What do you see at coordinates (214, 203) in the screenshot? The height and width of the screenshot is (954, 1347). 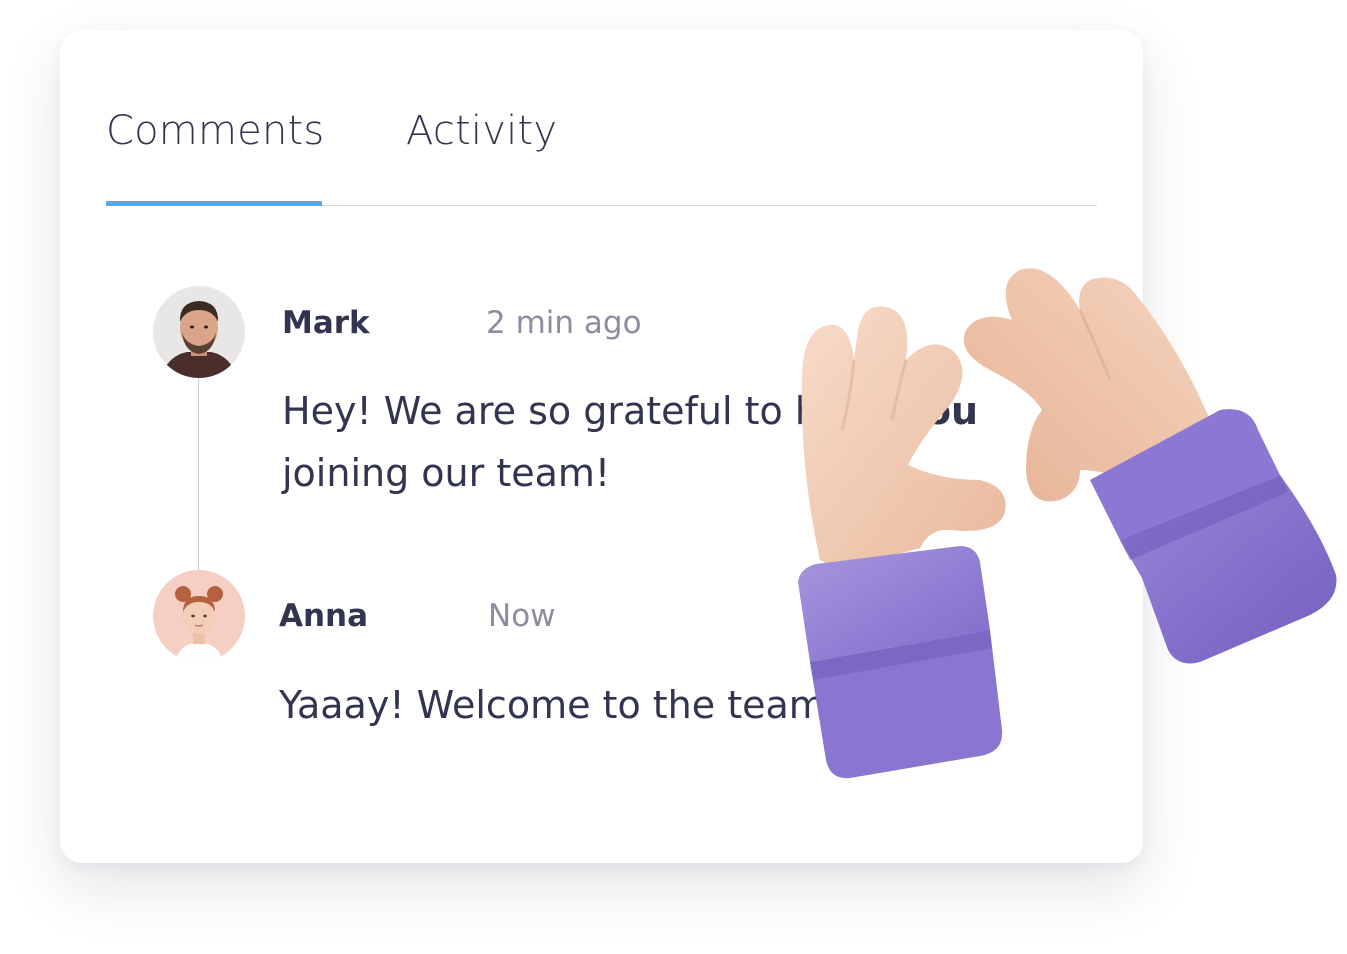 I see `active-tab-indicator` at bounding box center [214, 203].